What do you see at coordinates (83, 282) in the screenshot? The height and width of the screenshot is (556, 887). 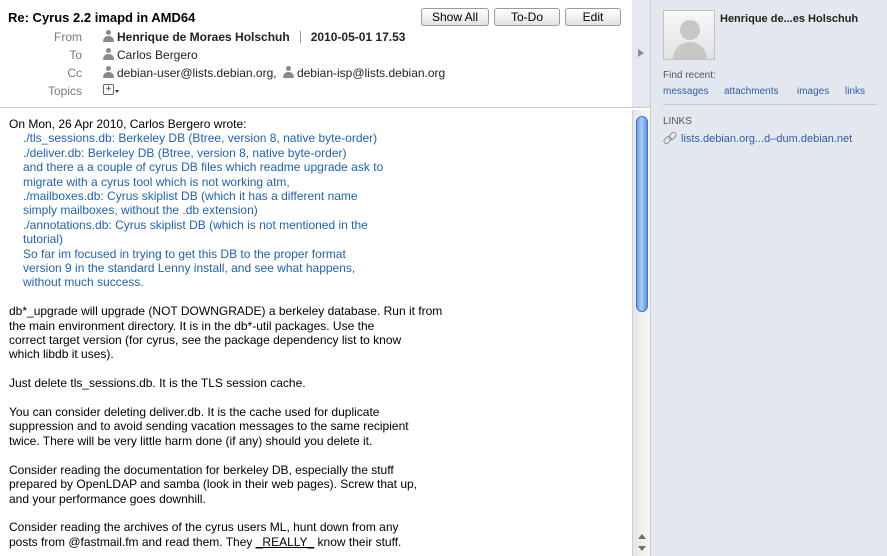 I see `quote-line: without much success.` at bounding box center [83, 282].